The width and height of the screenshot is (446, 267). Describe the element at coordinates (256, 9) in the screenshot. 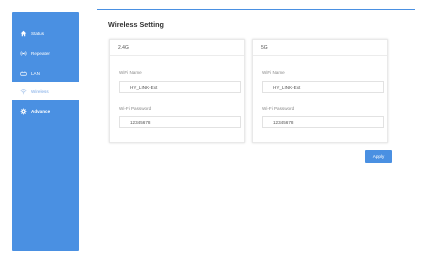

I see `header-divider` at that location.